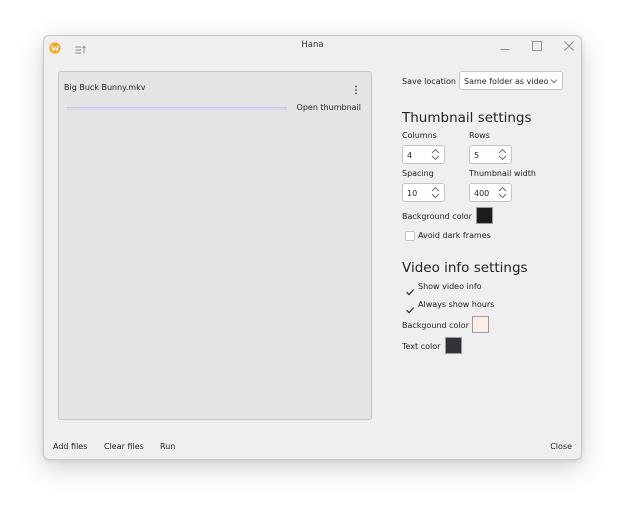 The width and height of the screenshot is (624, 510). I want to click on columns-label: Columns, so click(419, 135).